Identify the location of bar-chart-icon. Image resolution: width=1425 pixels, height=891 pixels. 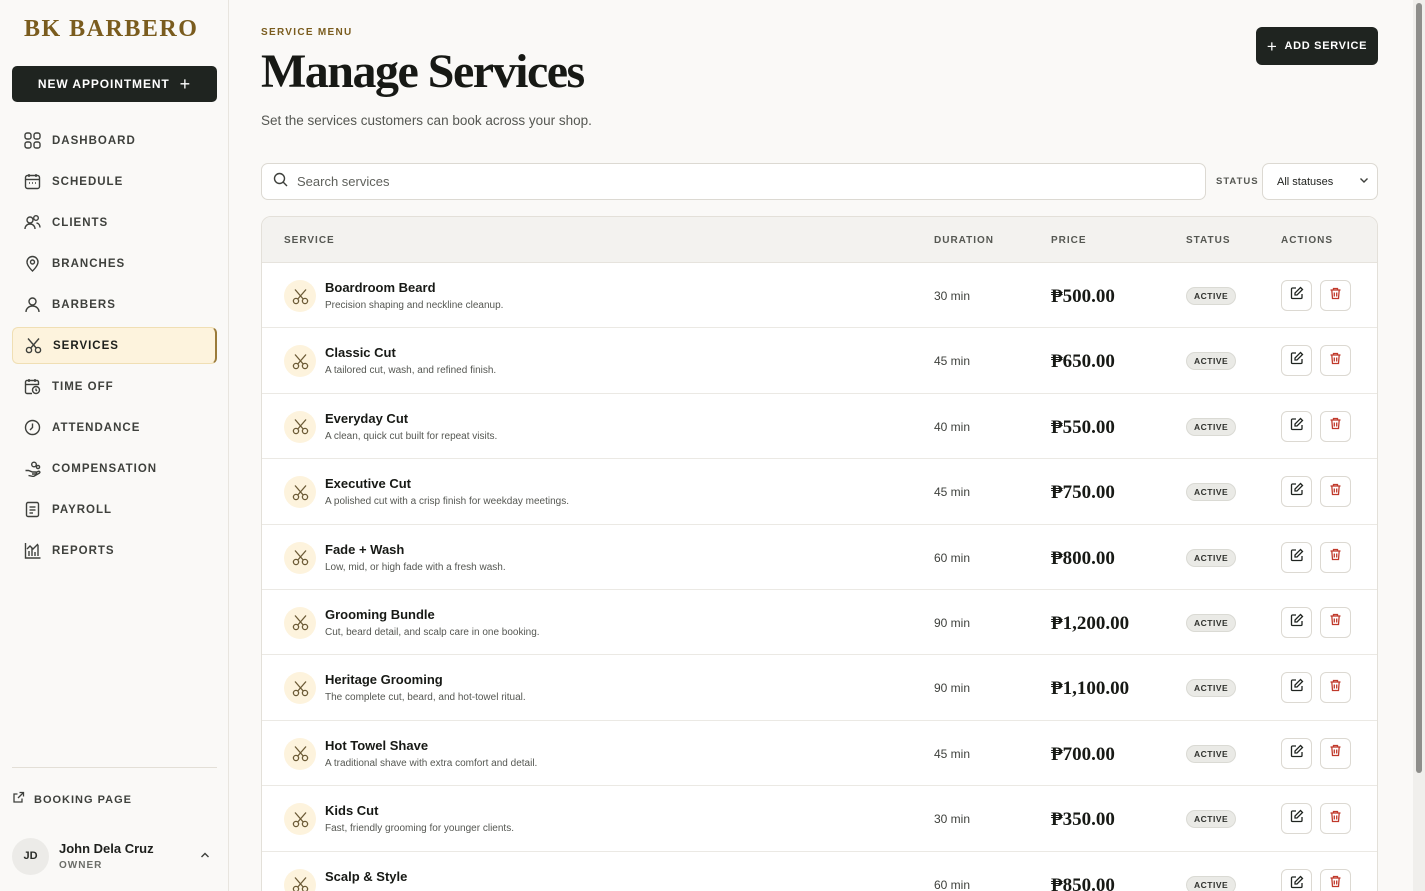
(32, 551).